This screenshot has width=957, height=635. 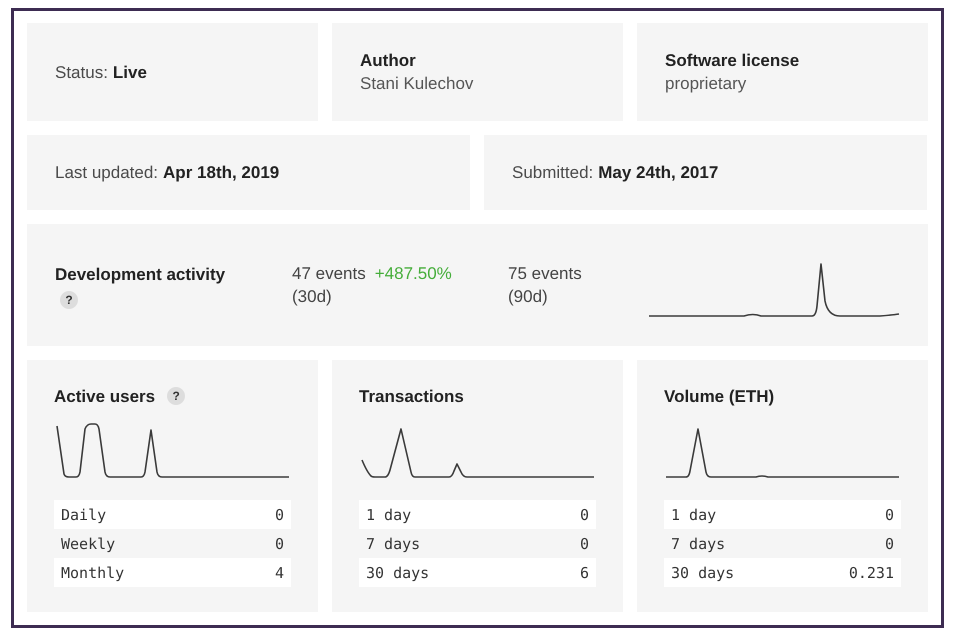 I want to click on field-value: Stani Kulechov, so click(x=417, y=84).